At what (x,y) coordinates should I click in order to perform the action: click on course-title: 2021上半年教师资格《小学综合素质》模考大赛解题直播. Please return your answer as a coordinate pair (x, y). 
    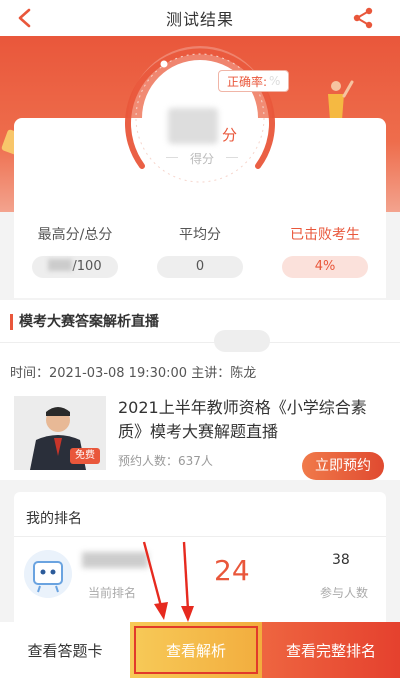
    Looking at the image, I should click on (253, 420).